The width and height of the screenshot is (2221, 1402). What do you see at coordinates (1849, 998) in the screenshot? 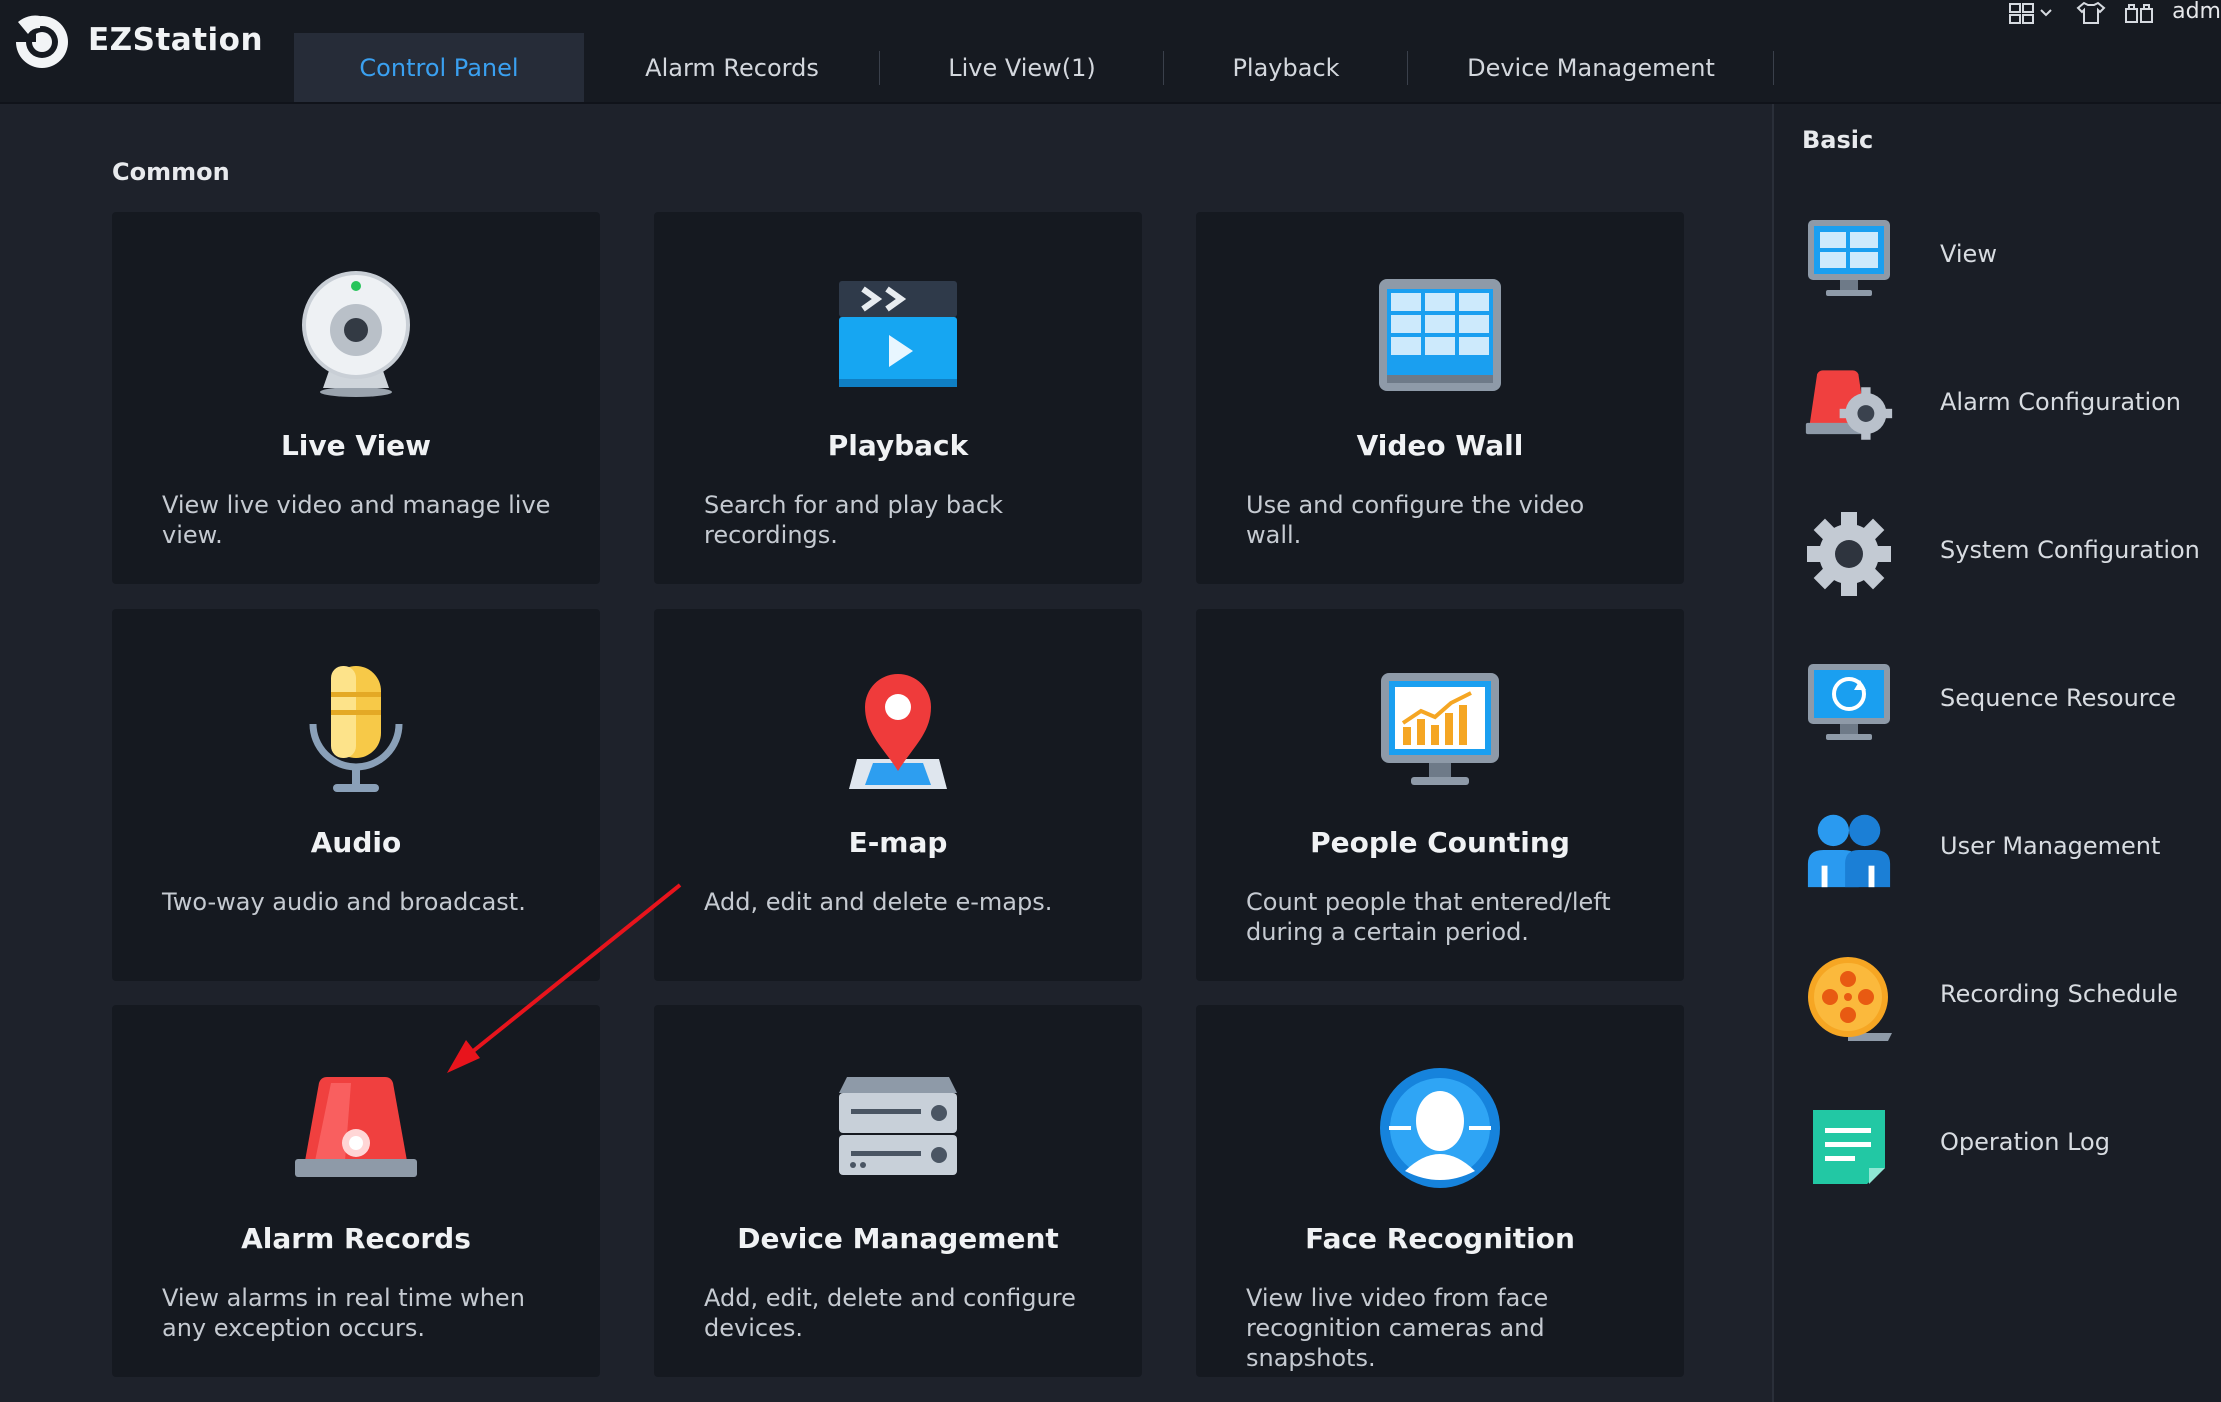
I see `film-reel-icon` at bounding box center [1849, 998].